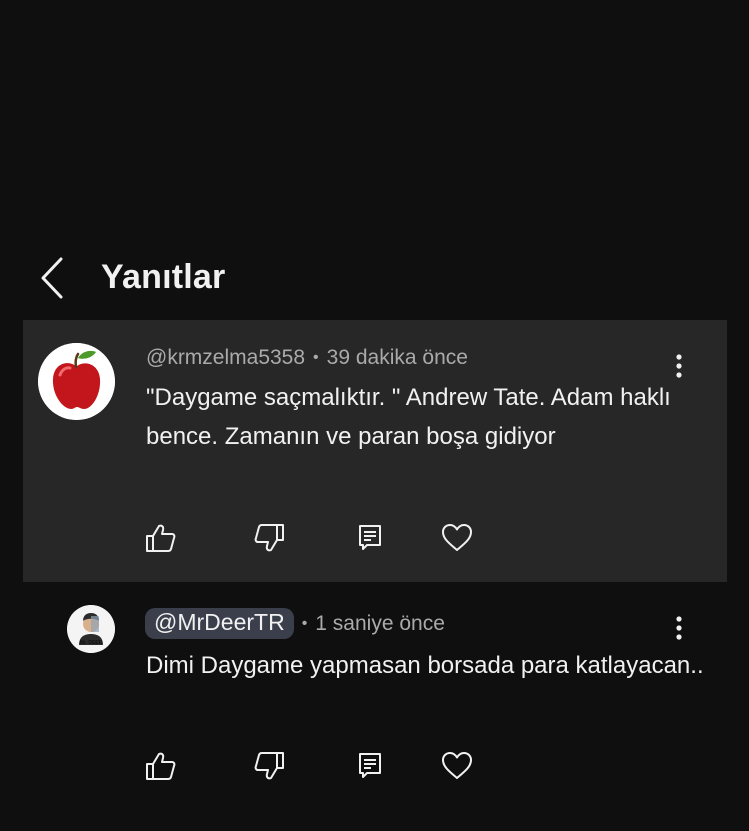 This screenshot has height=831, width=749. What do you see at coordinates (397, 357) in the screenshot?
I see `comment-time: 39 dakika önce` at bounding box center [397, 357].